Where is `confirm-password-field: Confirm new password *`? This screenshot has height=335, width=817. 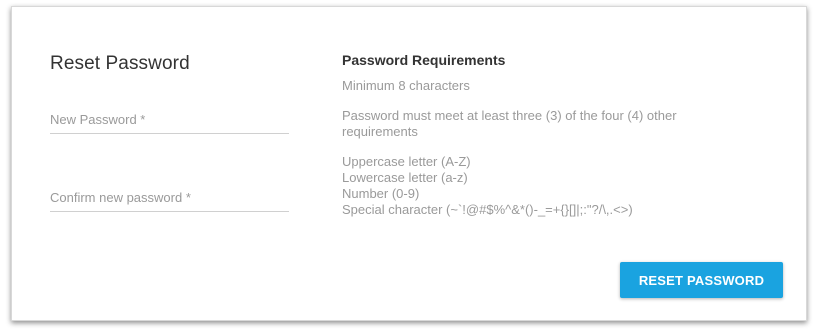
confirm-password-field: Confirm new password * is located at coordinates (169, 198).